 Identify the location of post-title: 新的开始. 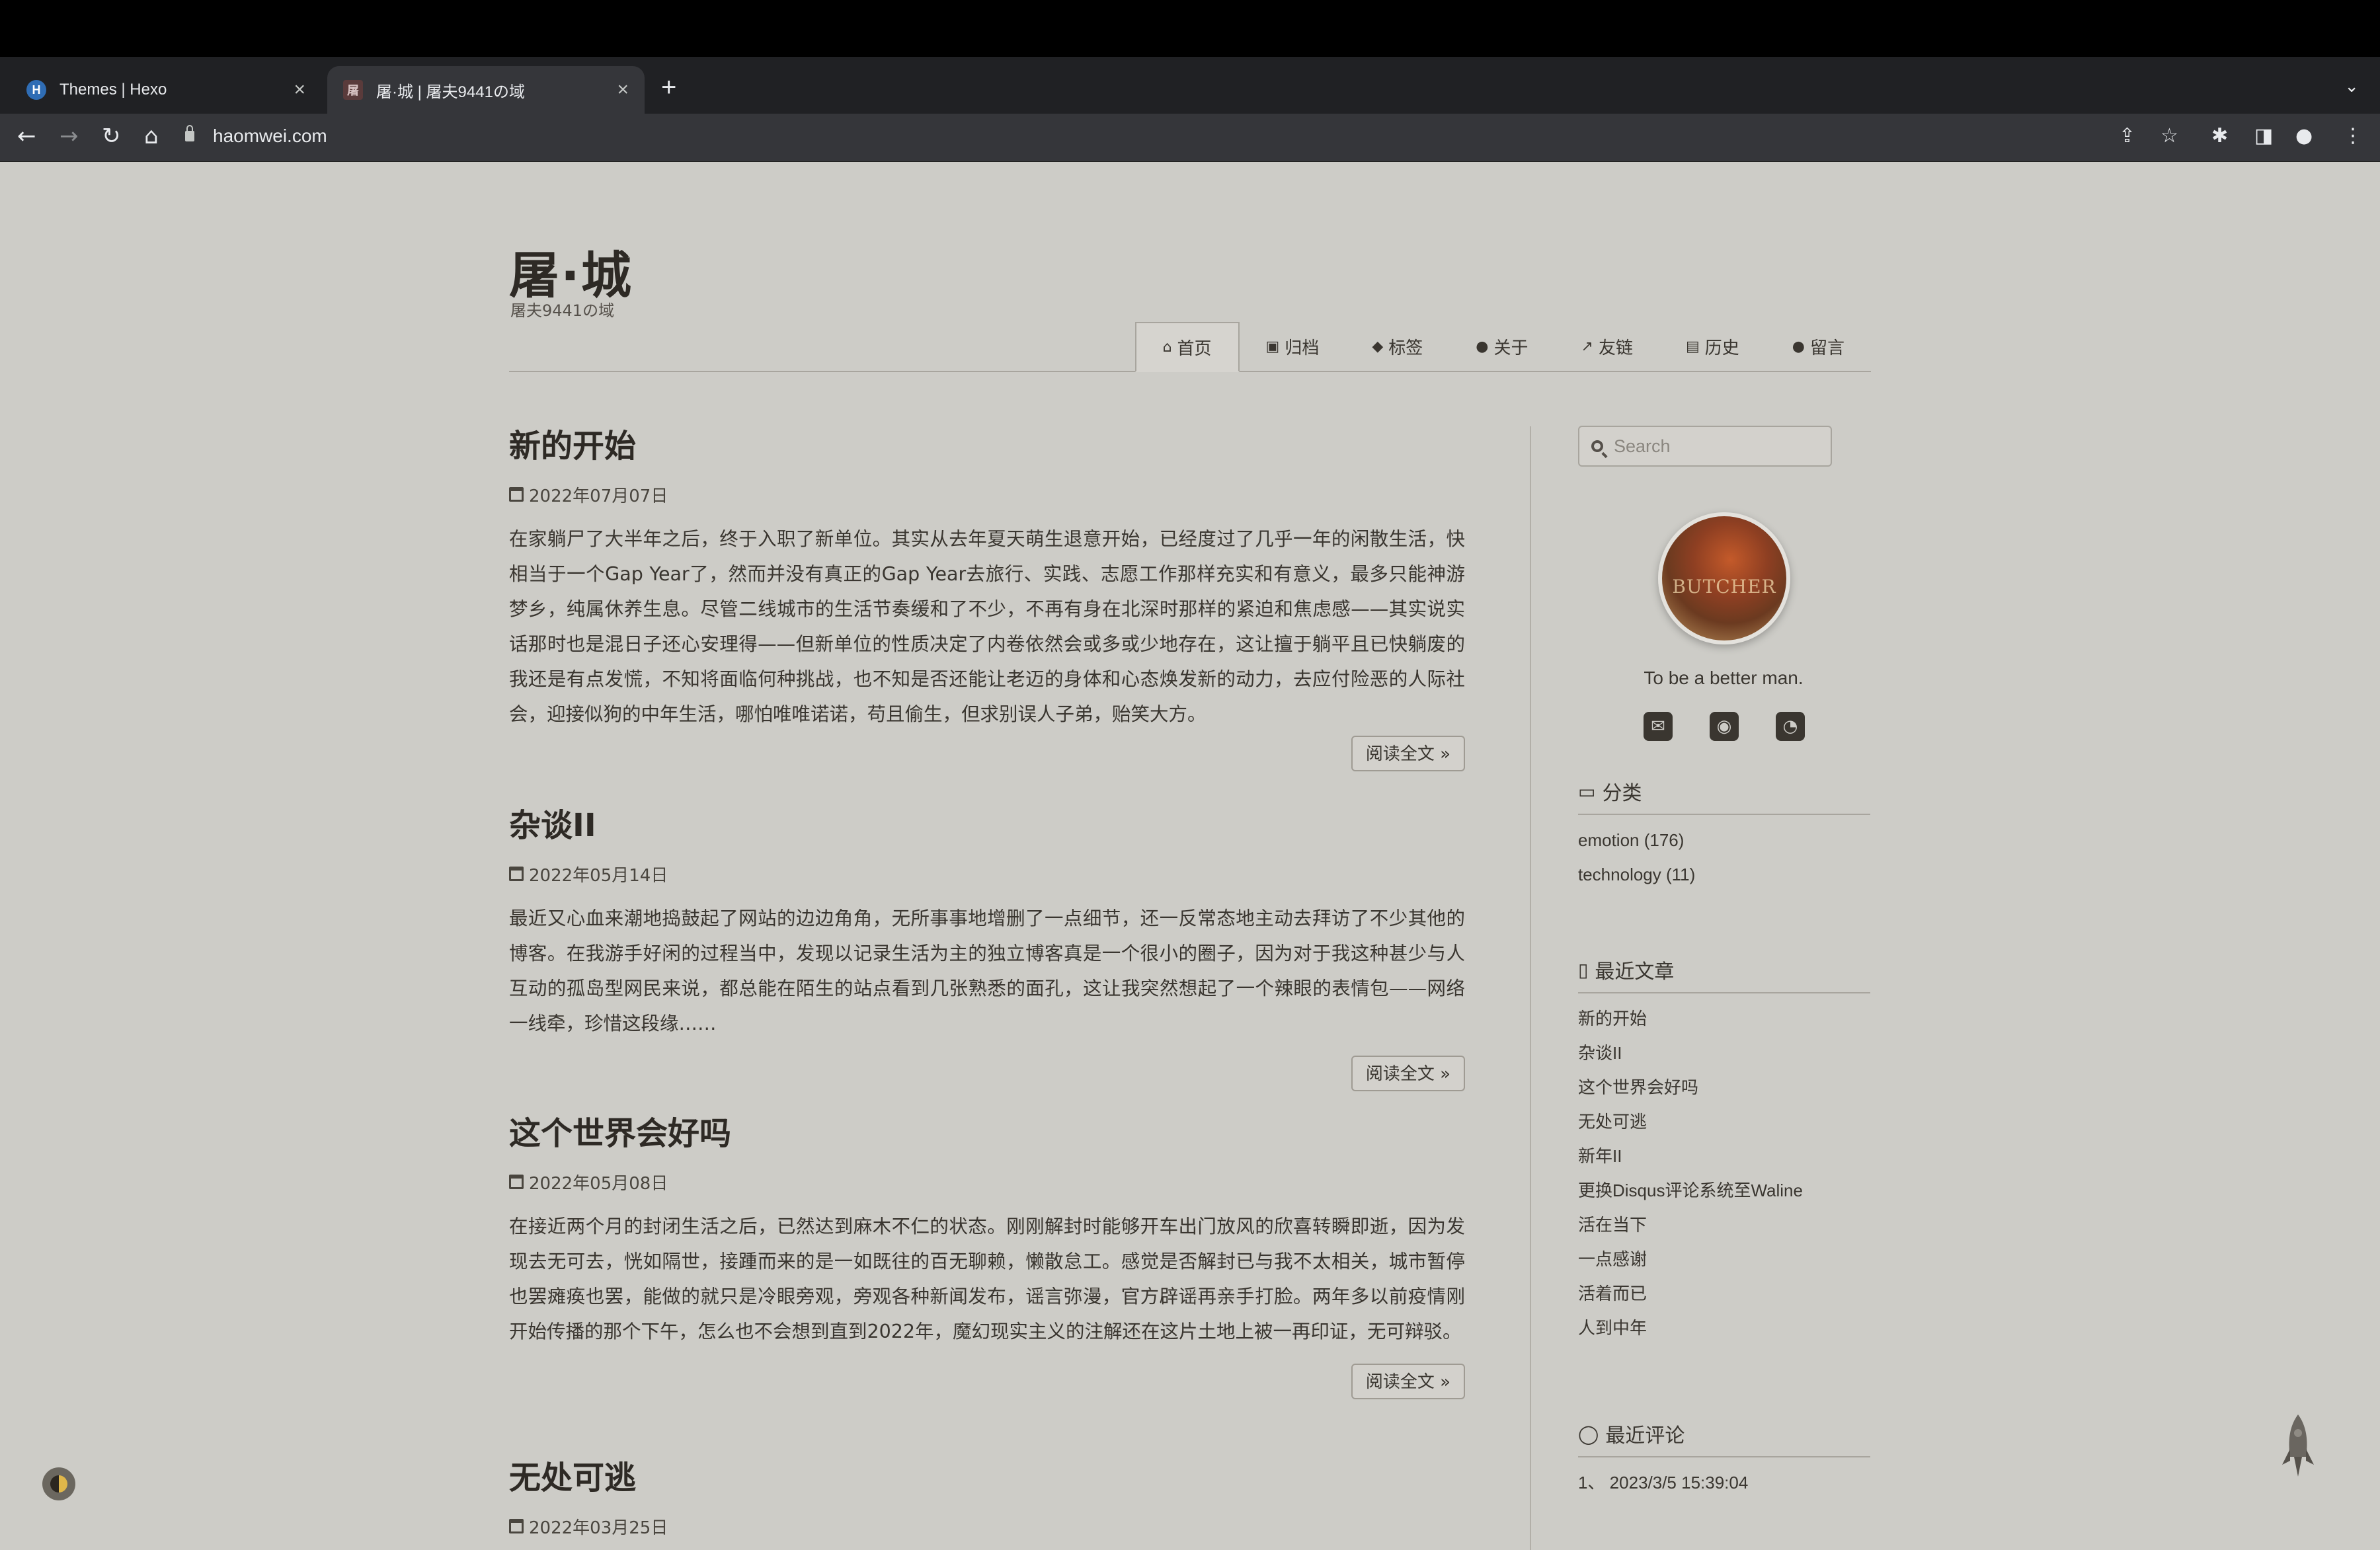
(987, 446).